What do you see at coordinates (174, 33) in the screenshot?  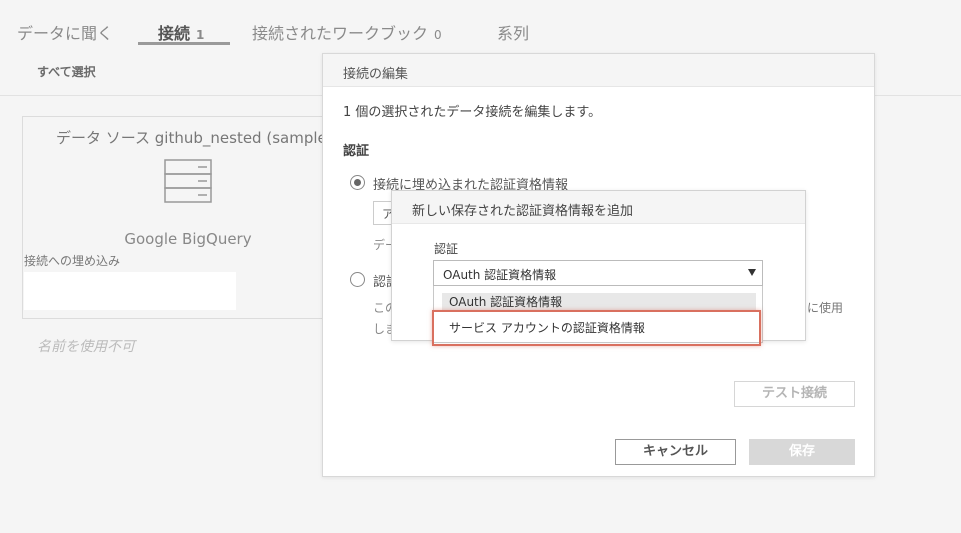 I see `tab-connections-label: 接続` at bounding box center [174, 33].